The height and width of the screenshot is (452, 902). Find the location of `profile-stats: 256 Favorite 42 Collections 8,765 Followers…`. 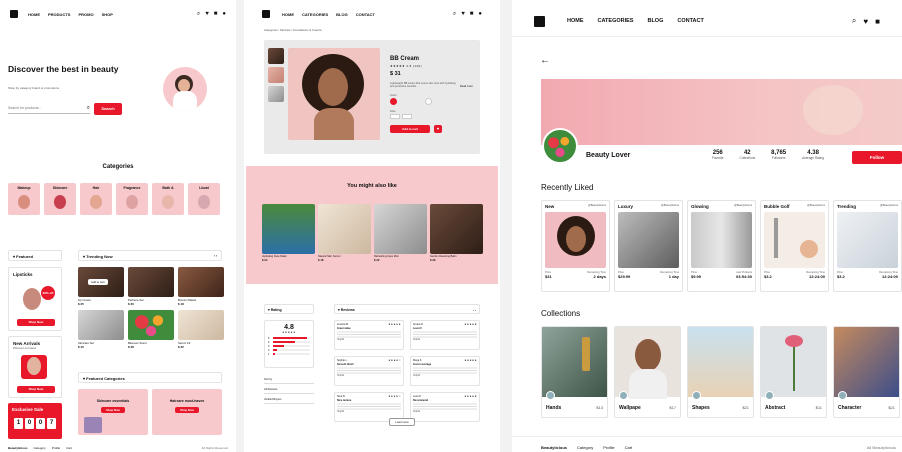

profile-stats: 256 Favorite 42 Collections 8,765 Followers… is located at coordinates (768, 155).